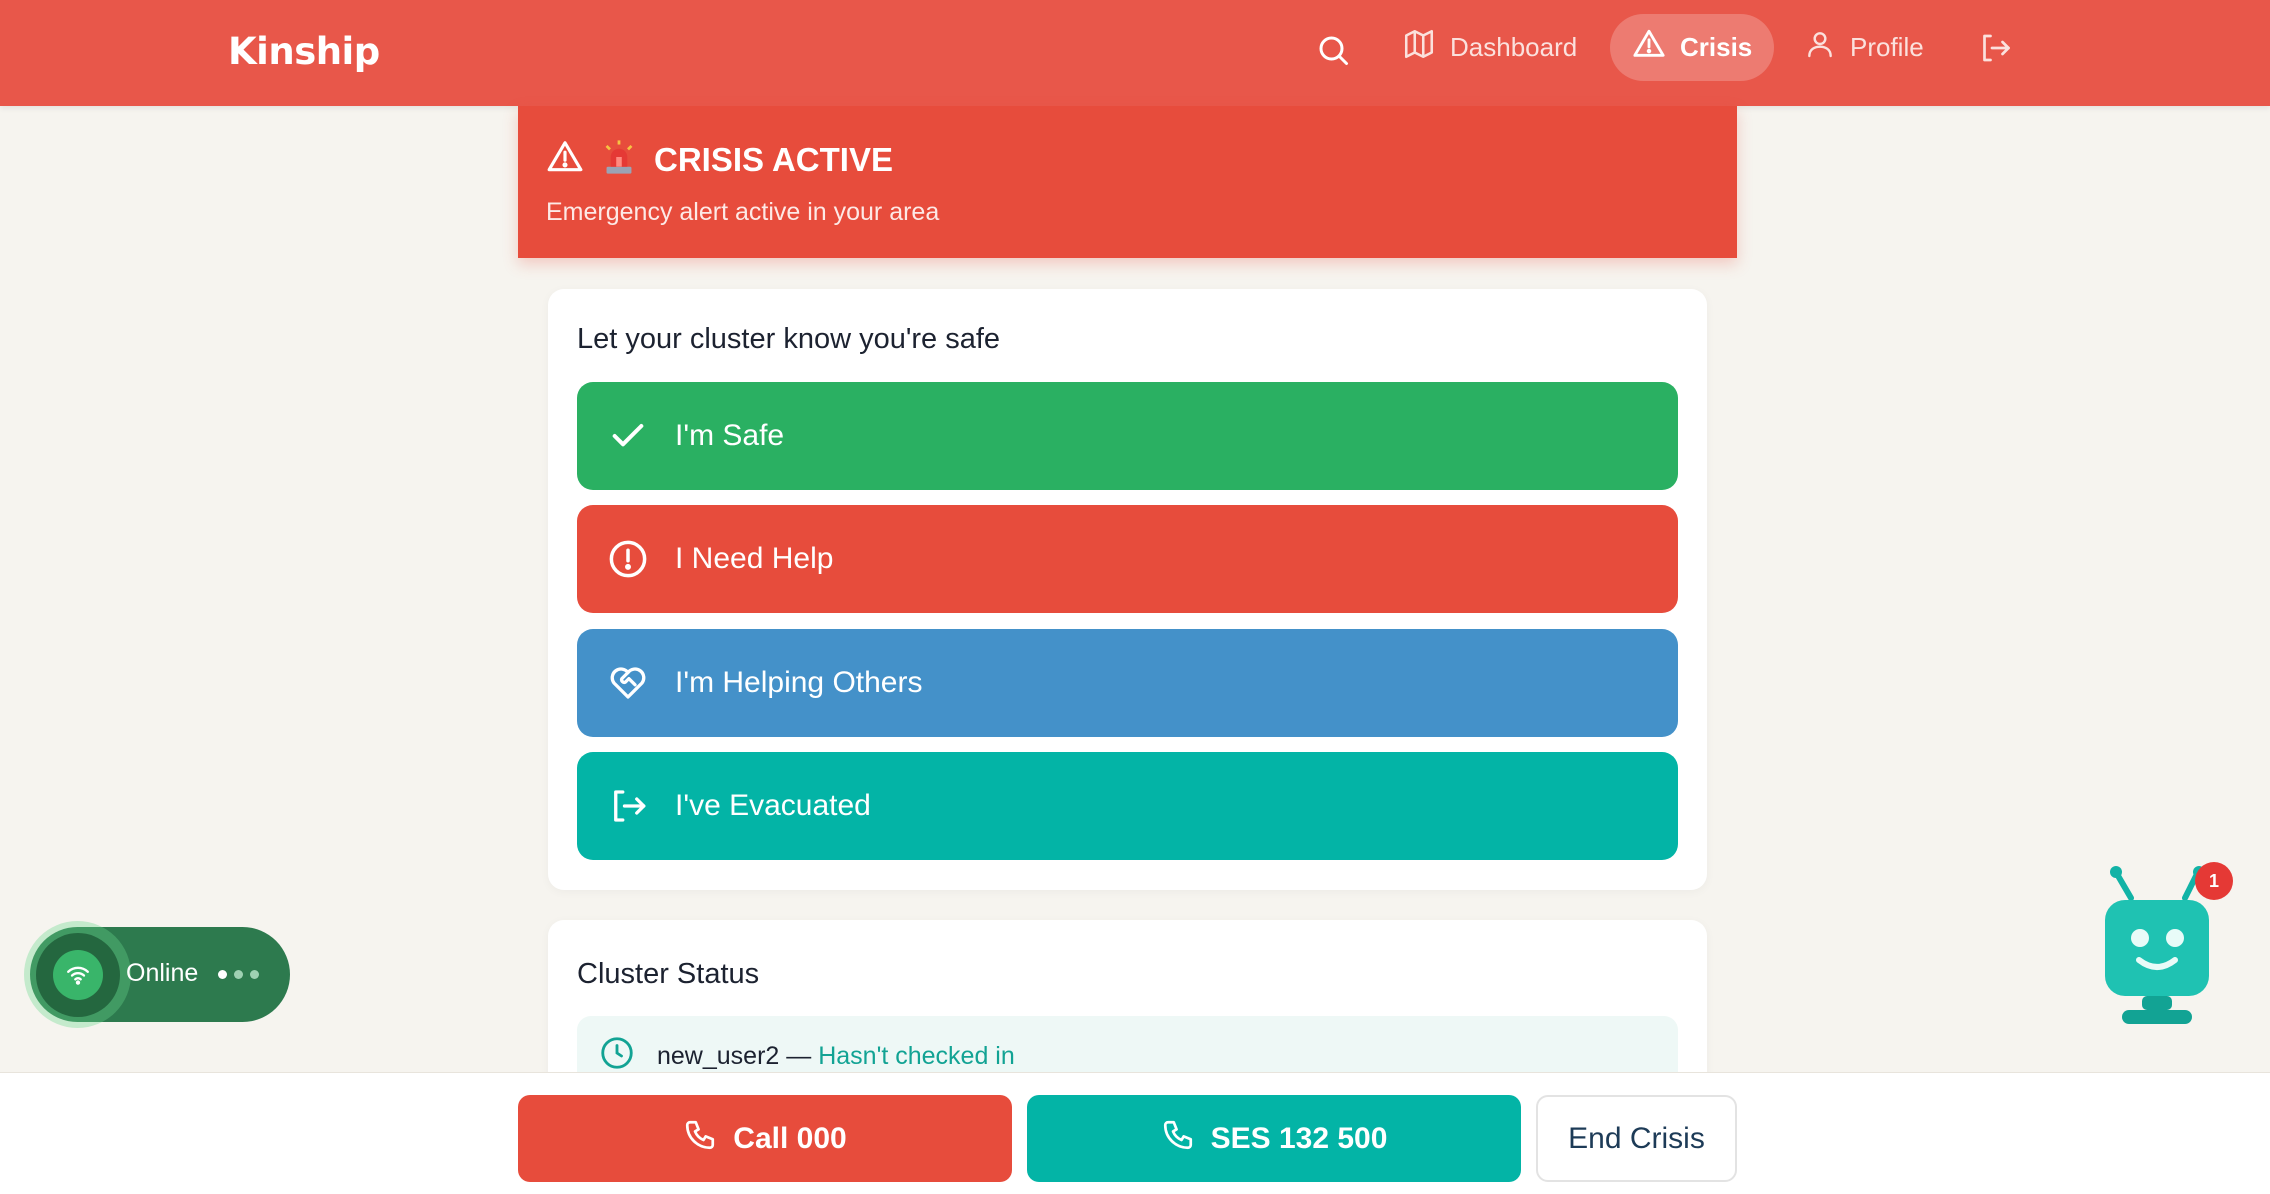 The width and height of the screenshot is (2270, 1194). I want to click on logout-icon, so click(1995, 48).